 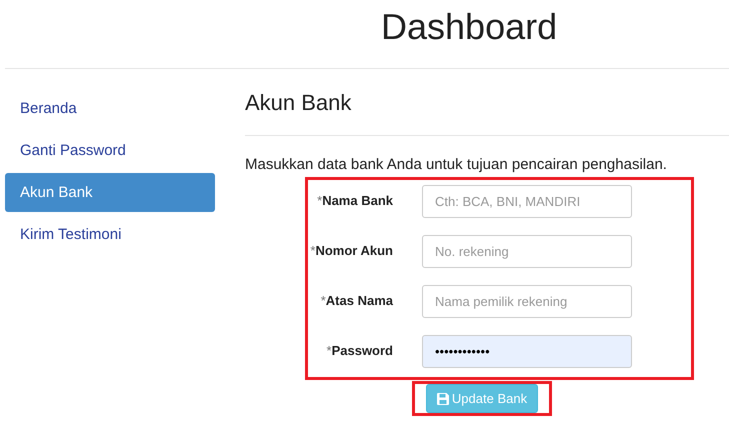 I want to click on field-label: Nama Bank, so click(x=357, y=200).